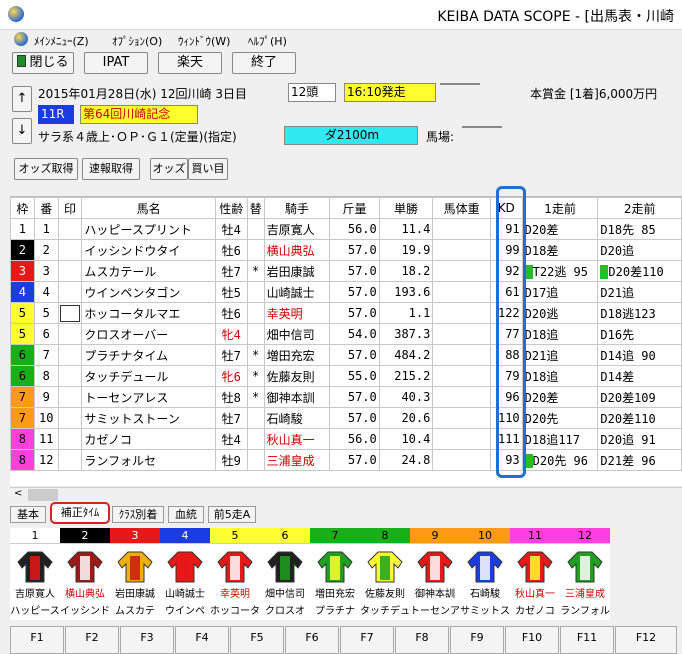 This screenshot has height=654, width=682. I want to click on function-key-7: F7, so click(367, 640).